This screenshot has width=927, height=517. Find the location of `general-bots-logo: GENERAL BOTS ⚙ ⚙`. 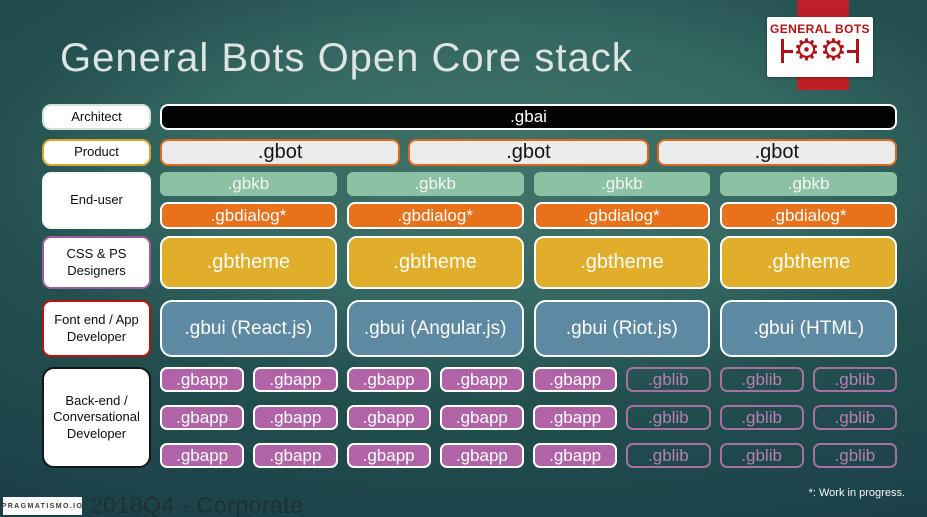

general-bots-logo: GENERAL BOTS ⚙ ⚙ is located at coordinates (820, 47).